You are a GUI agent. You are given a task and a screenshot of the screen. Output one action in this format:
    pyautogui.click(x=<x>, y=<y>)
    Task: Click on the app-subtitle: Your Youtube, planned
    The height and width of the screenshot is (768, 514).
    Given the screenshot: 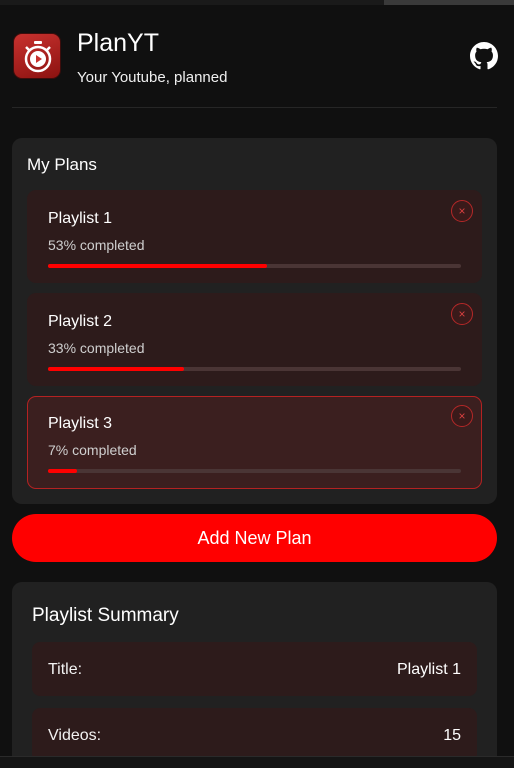 What is the action you would take?
    pyautogui.click(x=152, y=77)
    